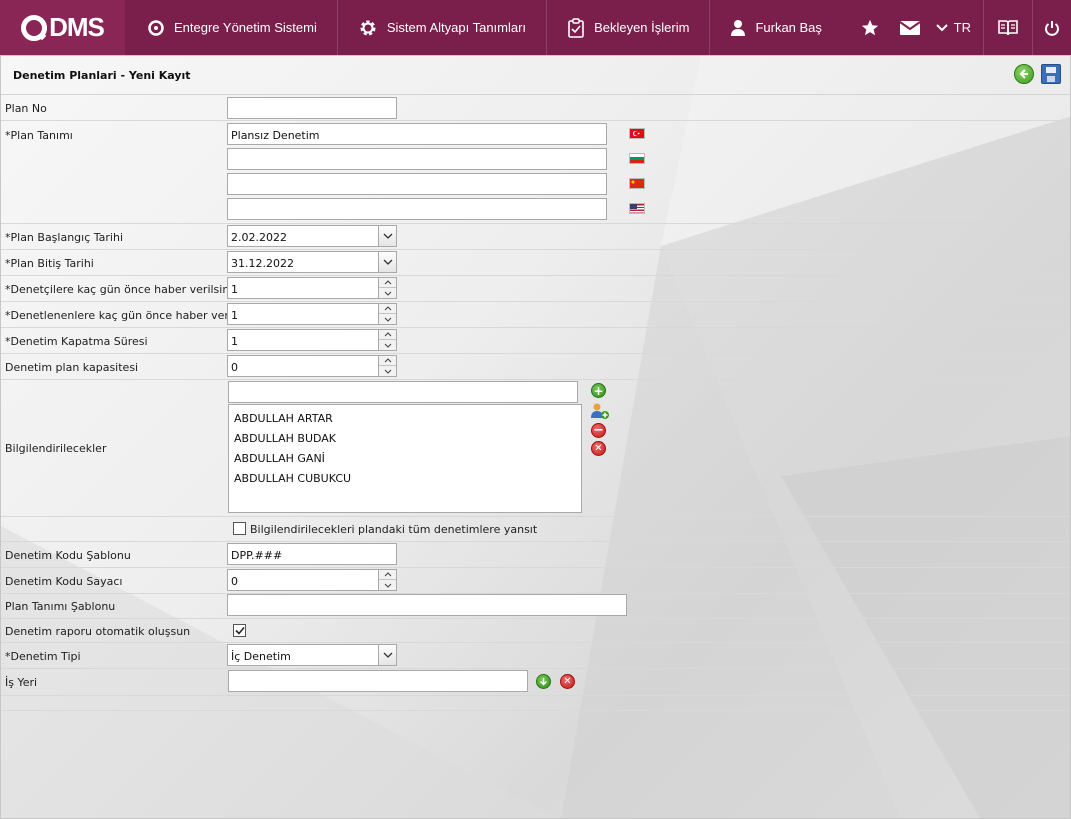 The image size is (1071, 819). What do you see at coordinates (43, 656) in the screenshot?
I see `field-label: *Denetim Tipi` at bounding box center [43, 656].